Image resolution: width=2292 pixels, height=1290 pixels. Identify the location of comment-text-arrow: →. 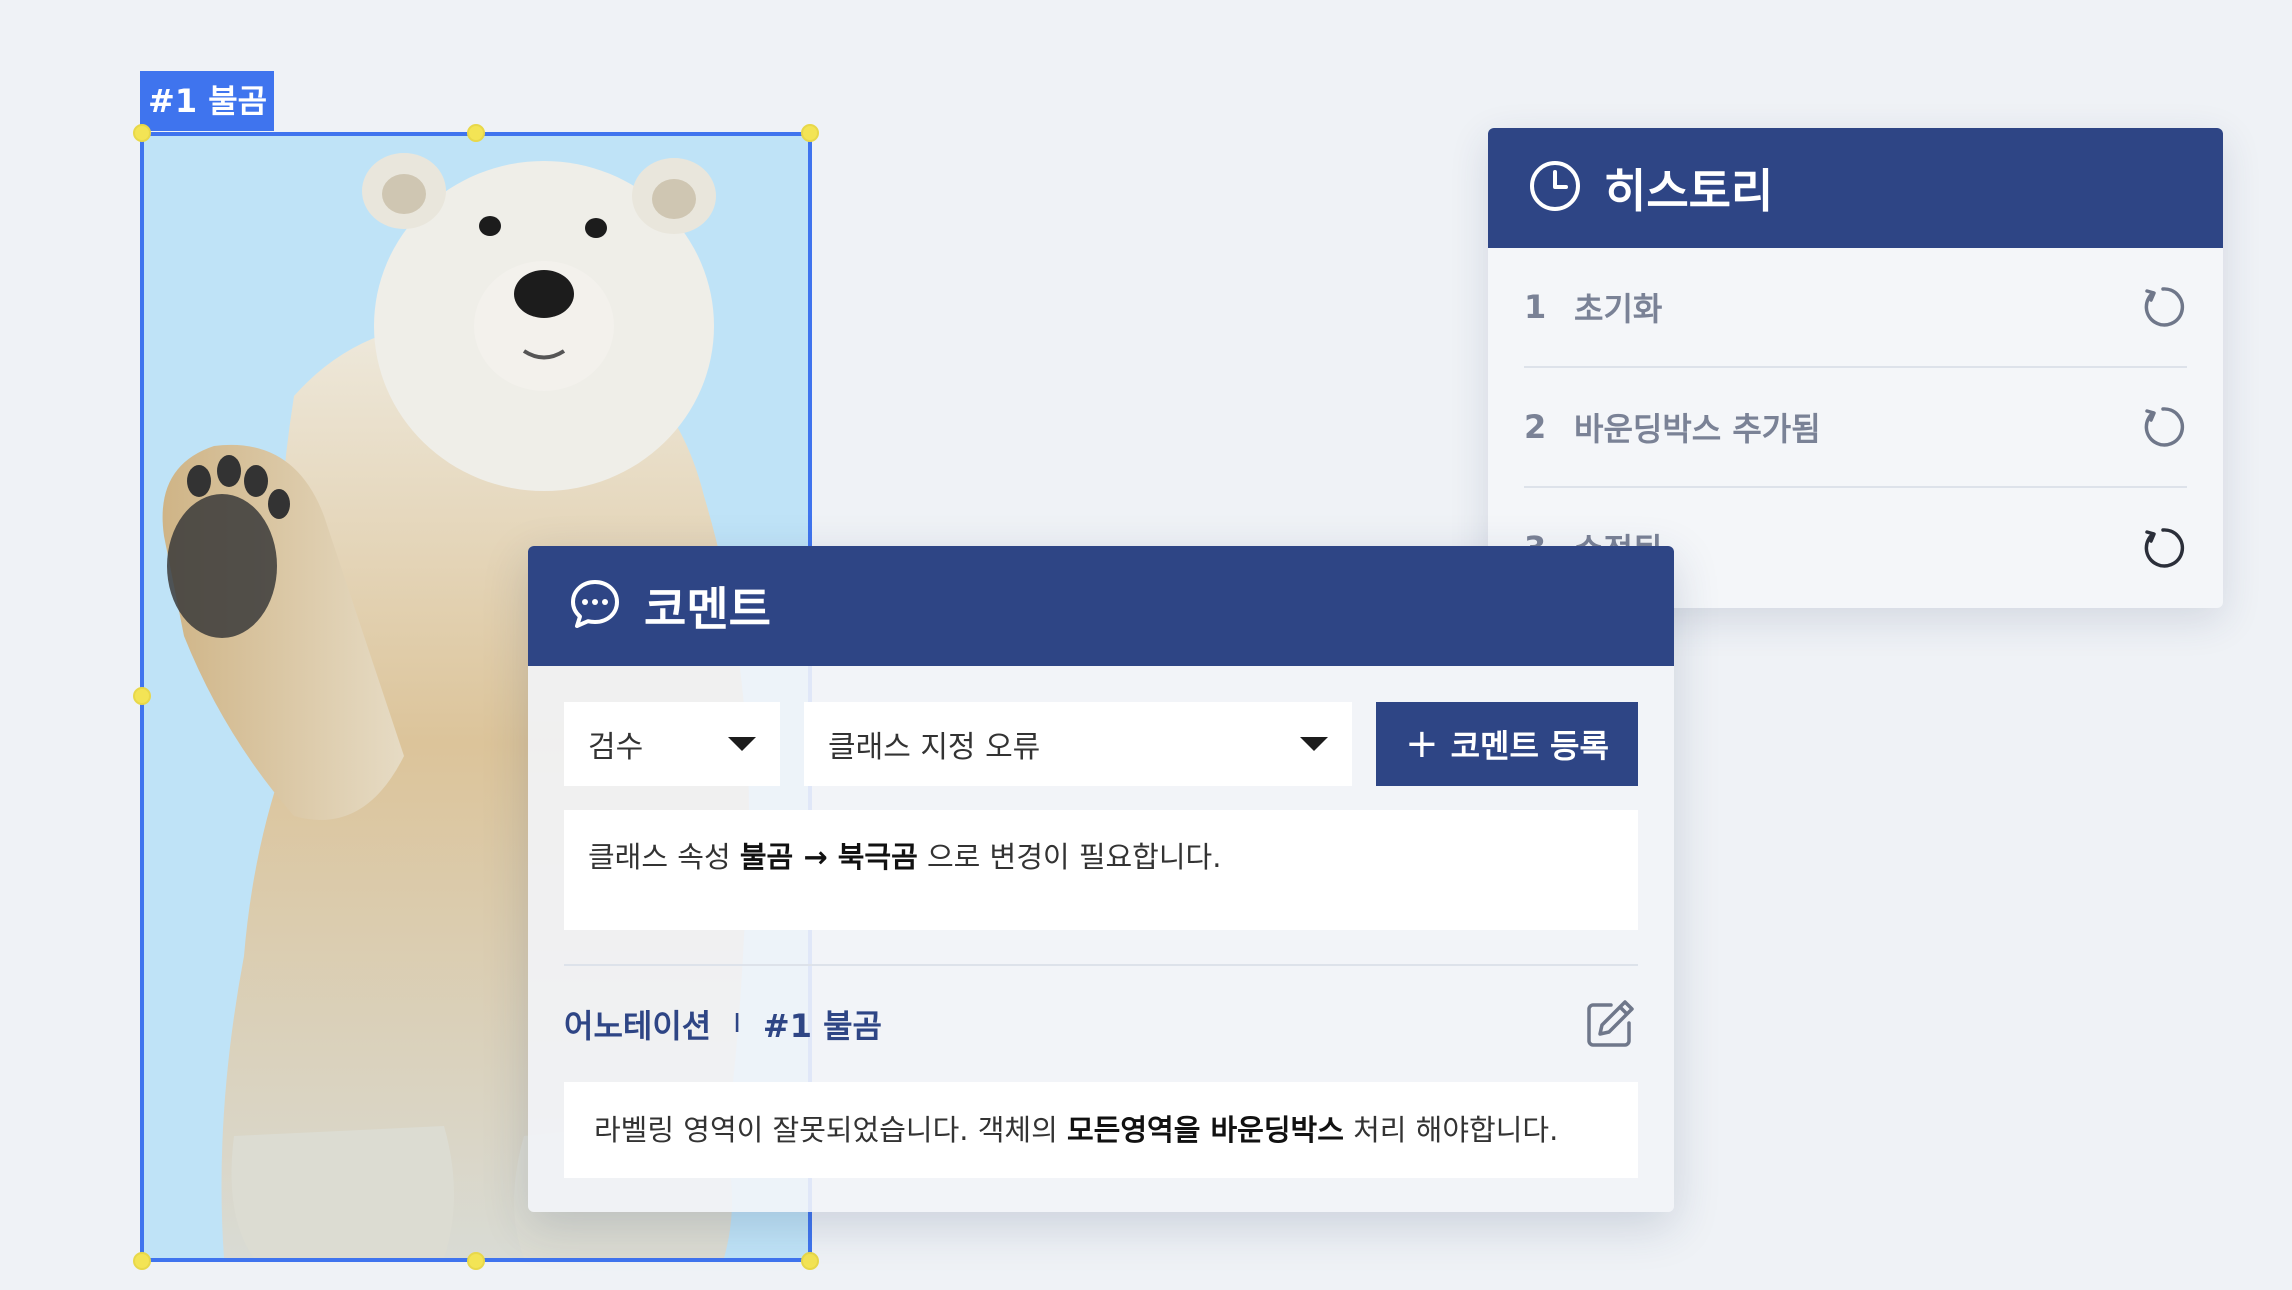
(815, 857).